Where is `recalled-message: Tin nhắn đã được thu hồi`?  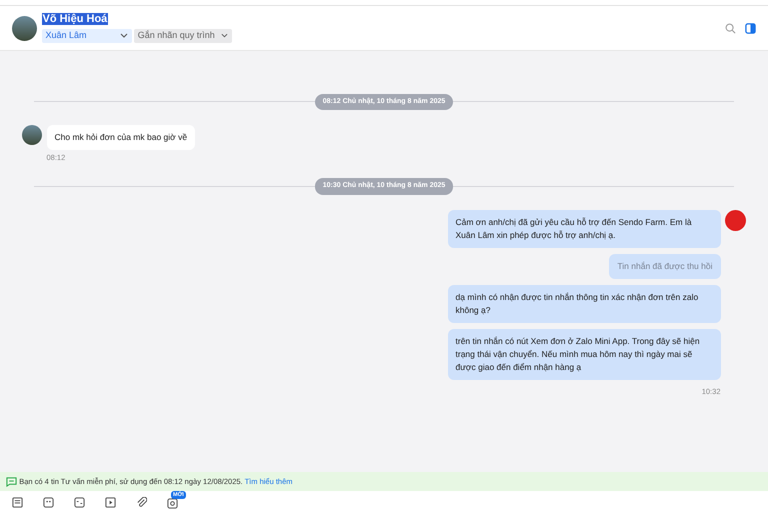
recalled-message: Tin nhắn đã được thu hồi is located at coordinates (664, 266).